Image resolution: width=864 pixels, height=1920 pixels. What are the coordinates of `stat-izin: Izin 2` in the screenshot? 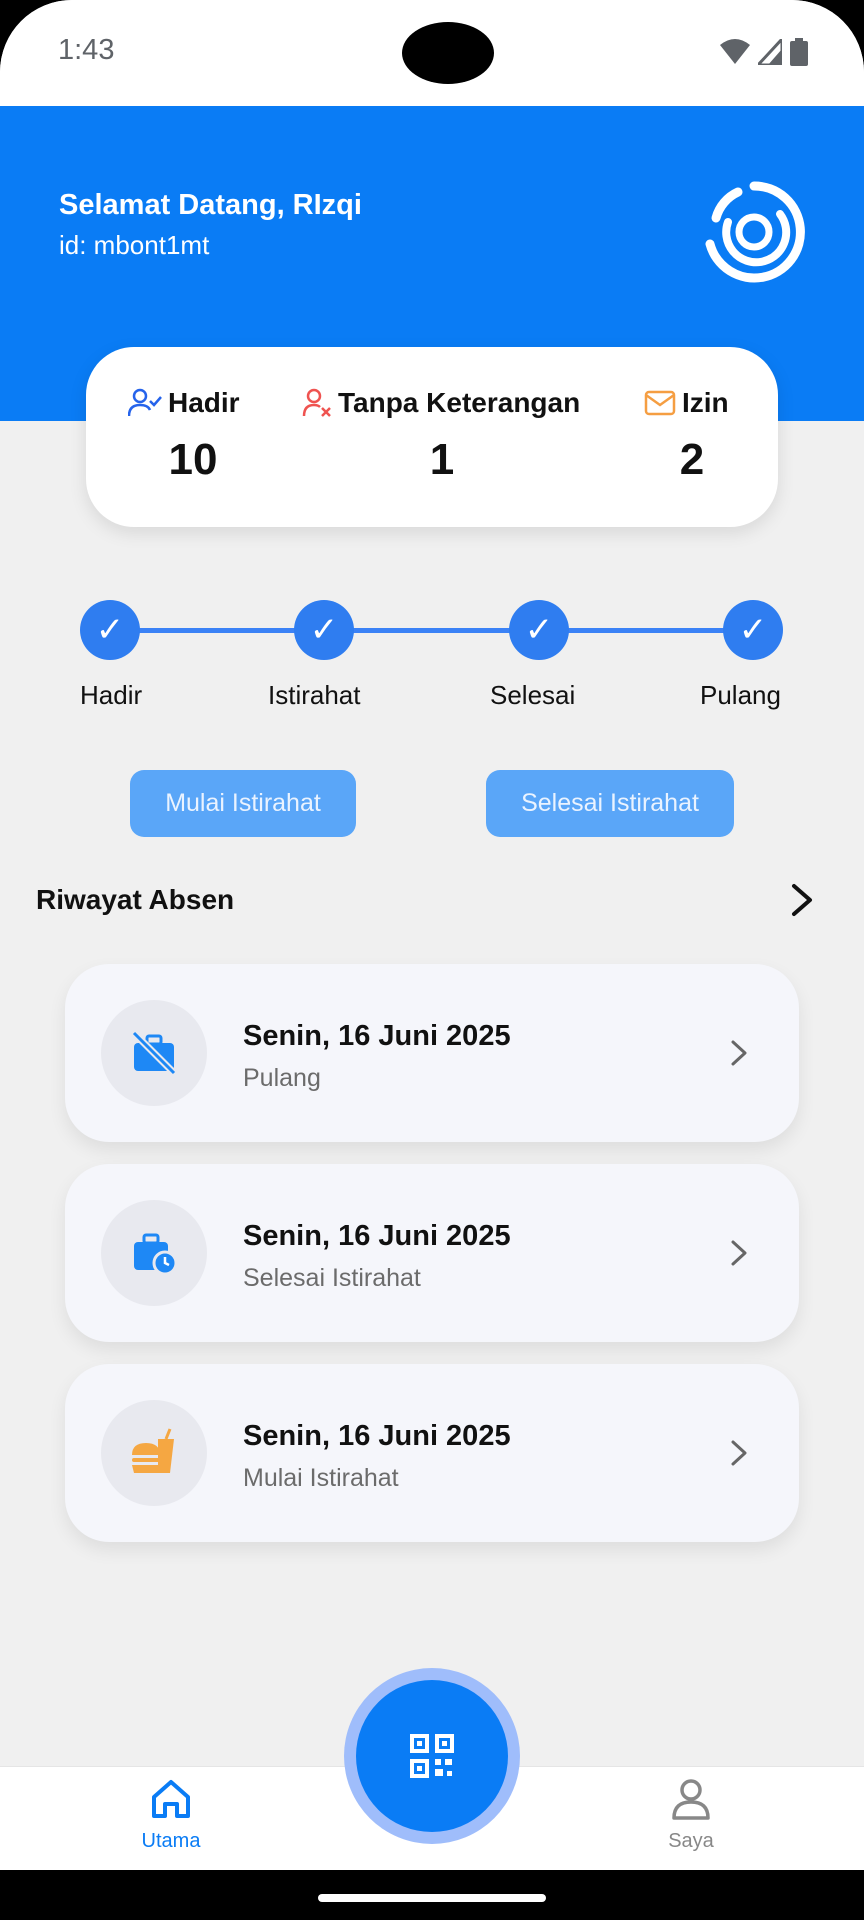 It's located at (692, 436).